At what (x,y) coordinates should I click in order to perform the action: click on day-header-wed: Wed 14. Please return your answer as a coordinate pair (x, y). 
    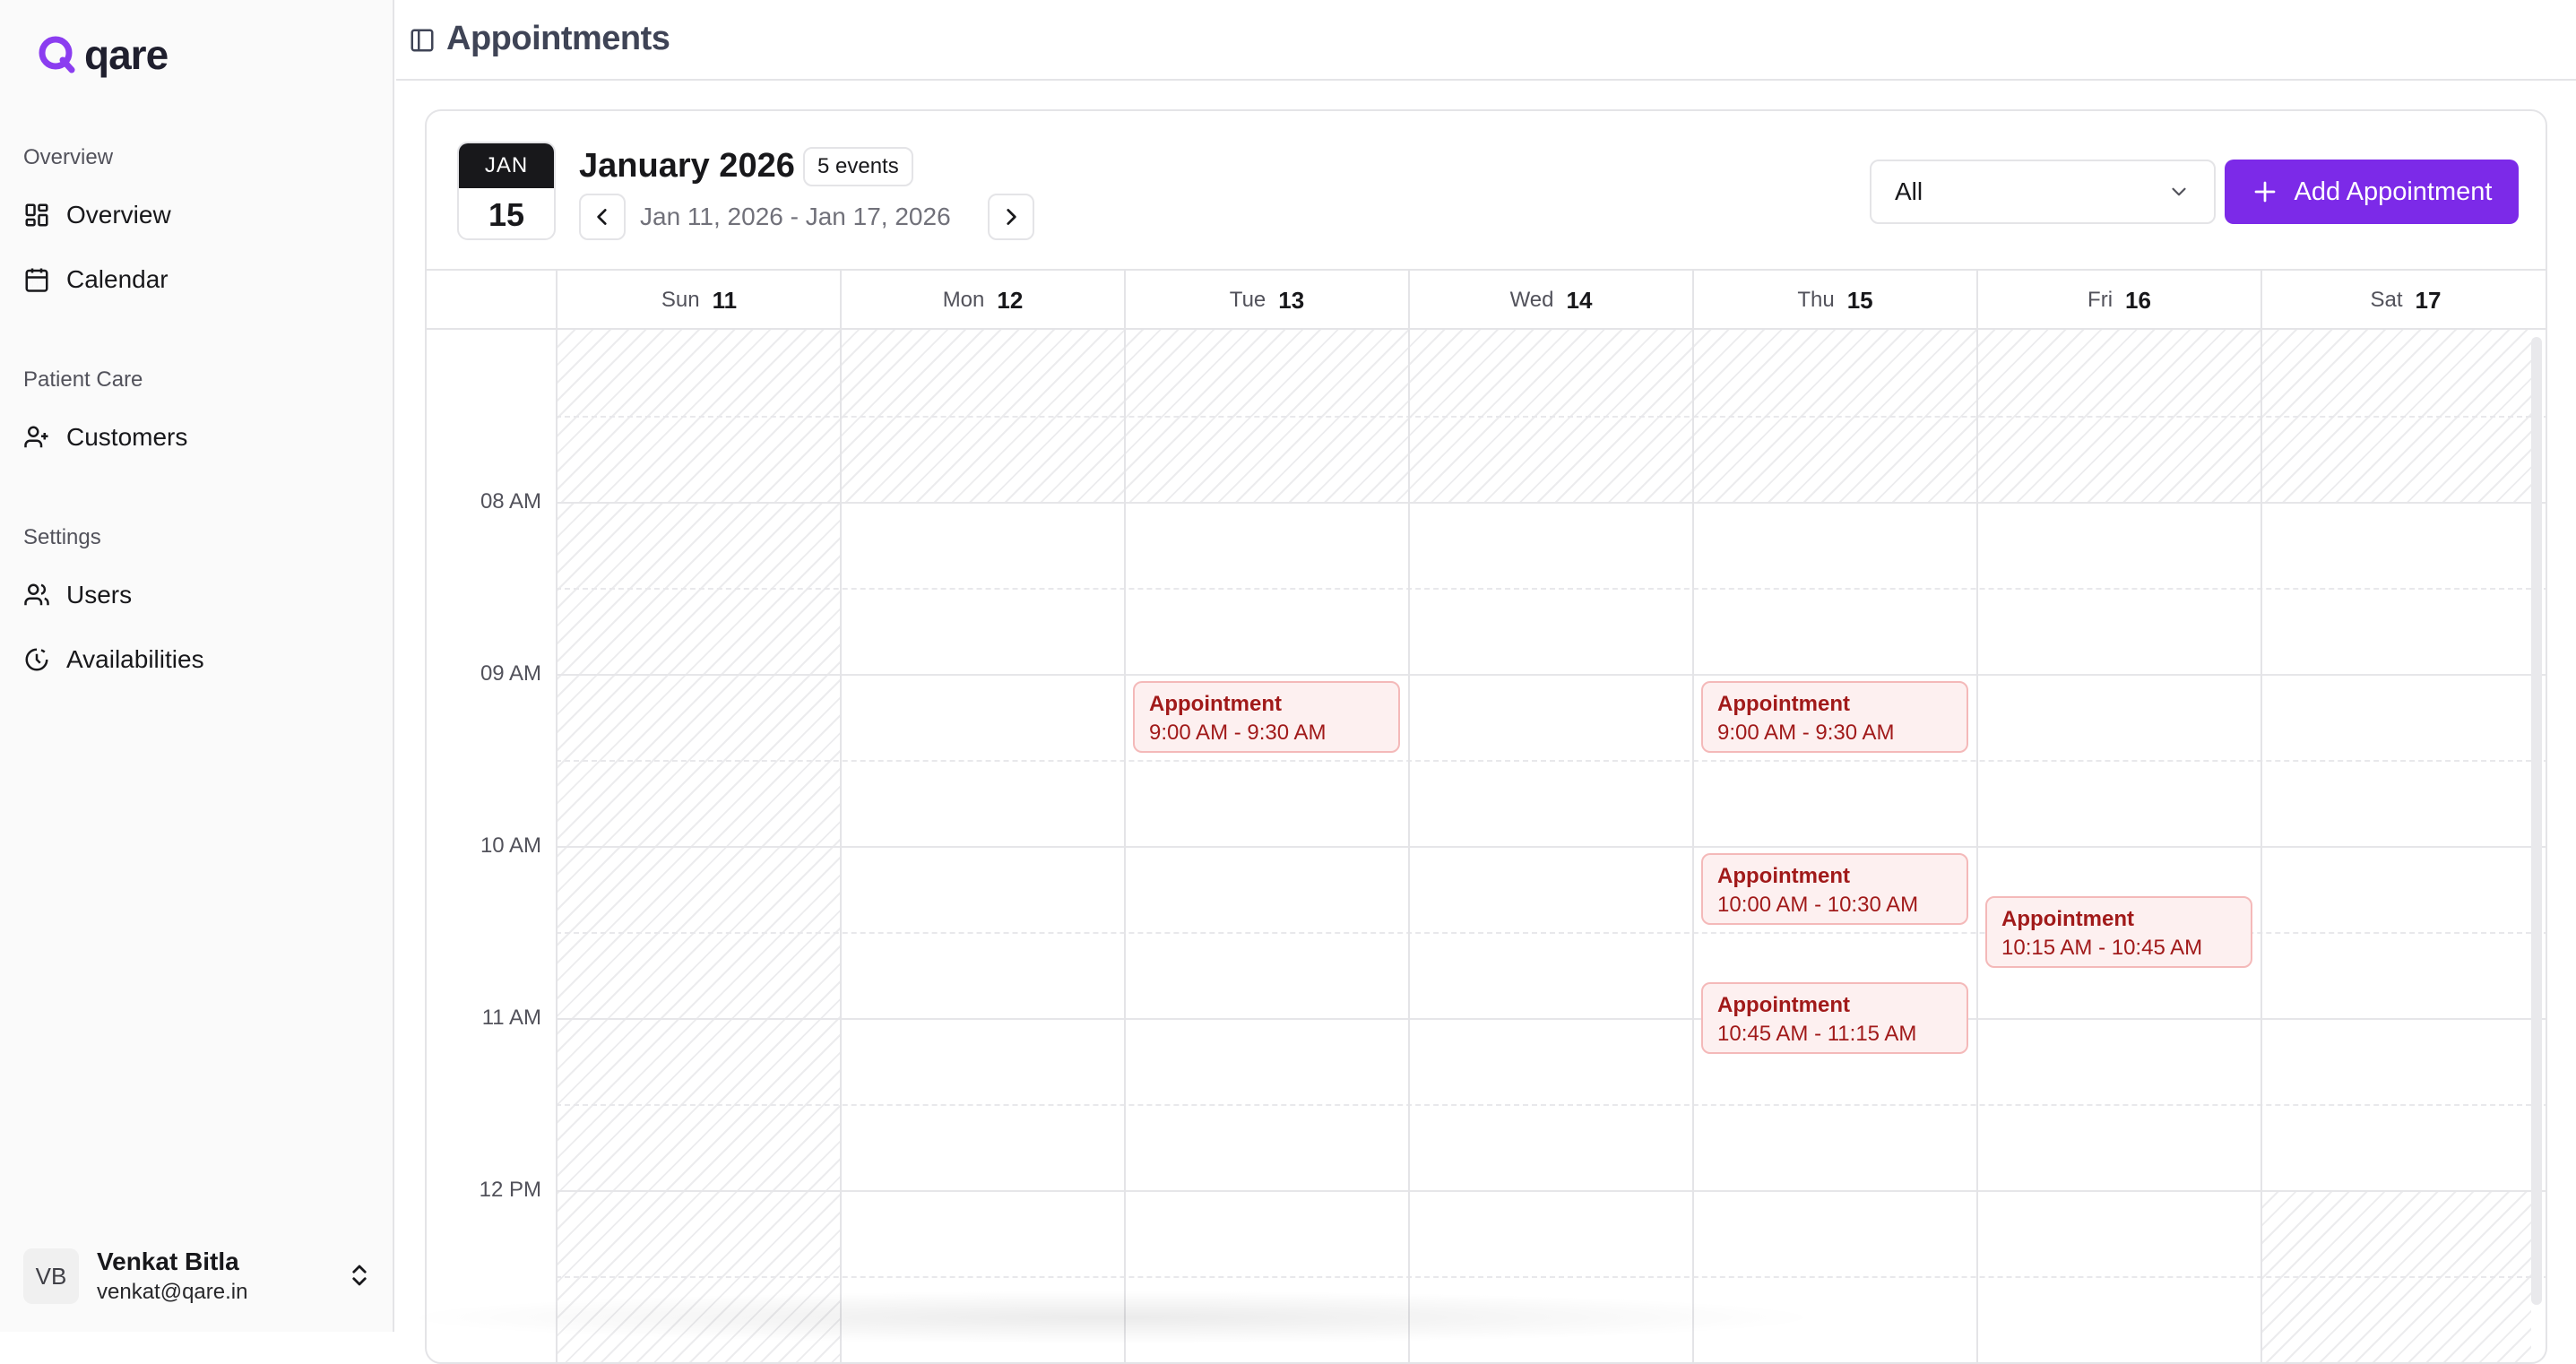
    Looking at the image, I should click on (1550, 300).